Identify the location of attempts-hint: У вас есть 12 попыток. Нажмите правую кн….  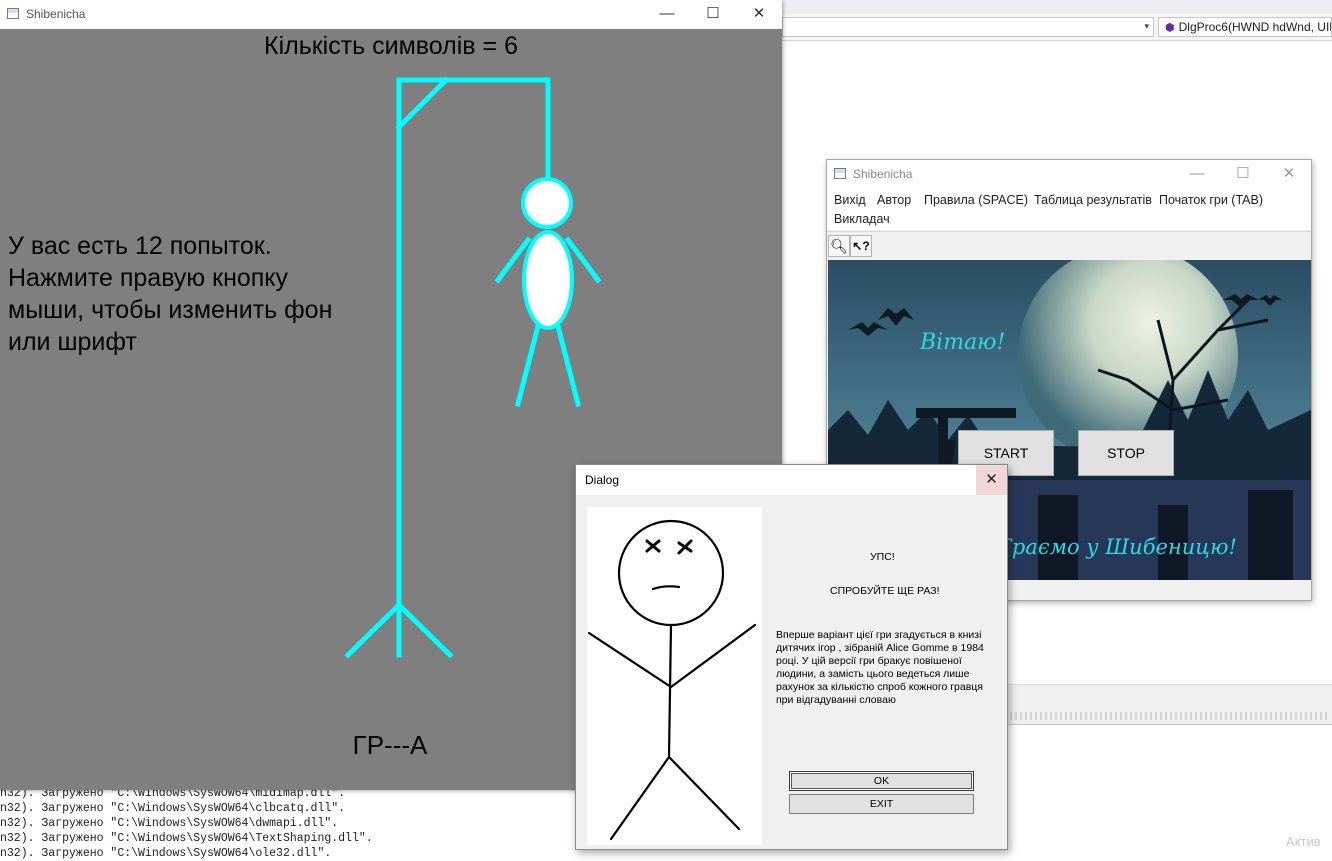
(198, 294).